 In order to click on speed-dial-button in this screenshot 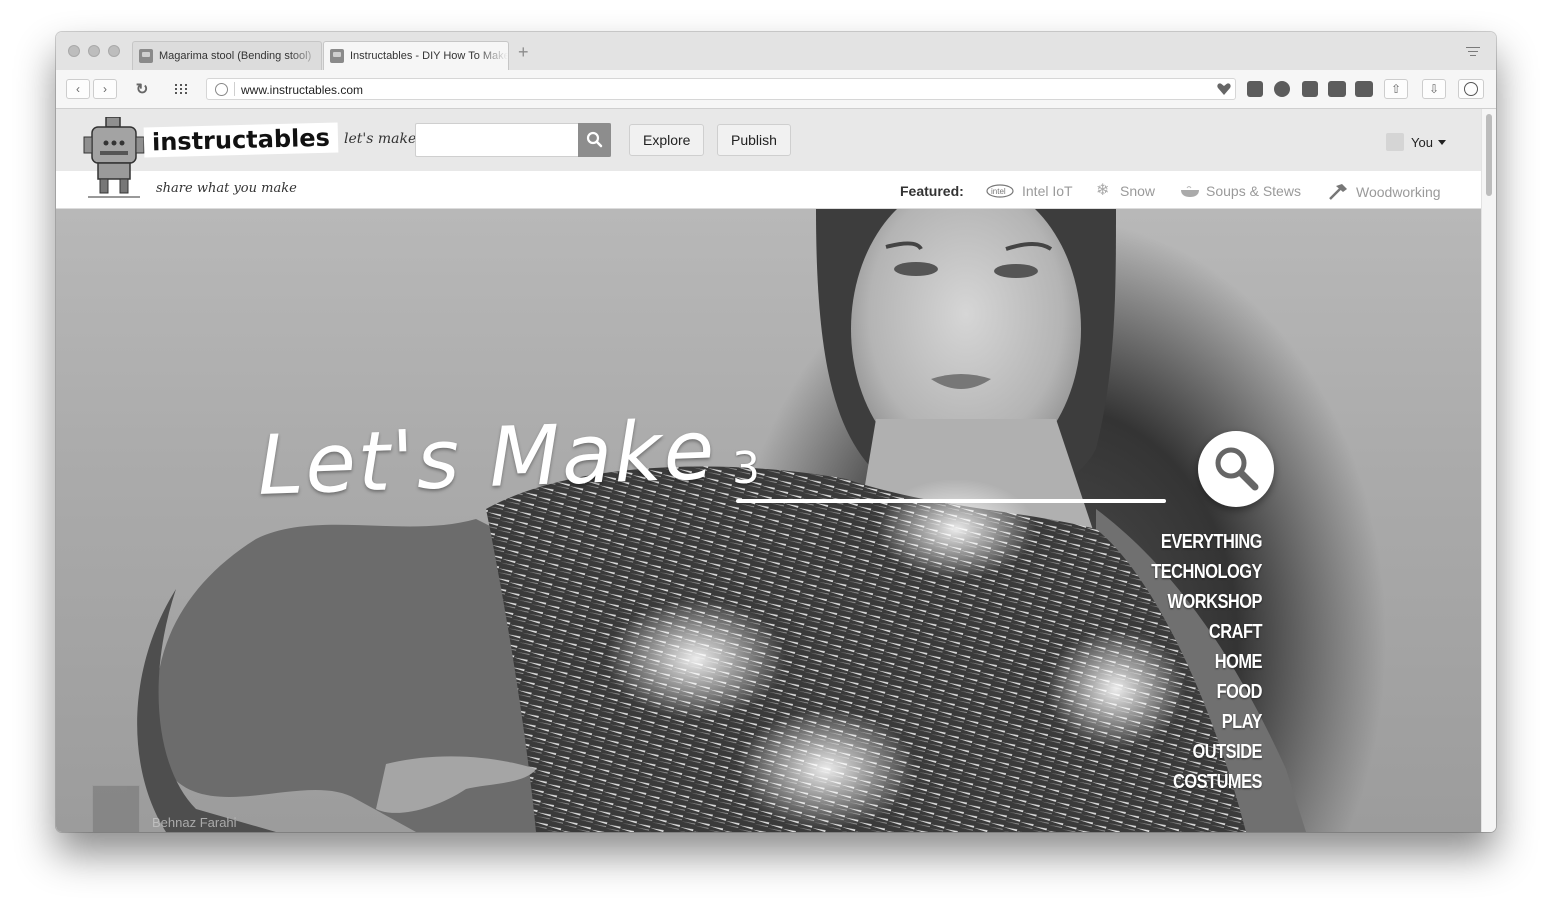, I will do `click(181, 89)`.